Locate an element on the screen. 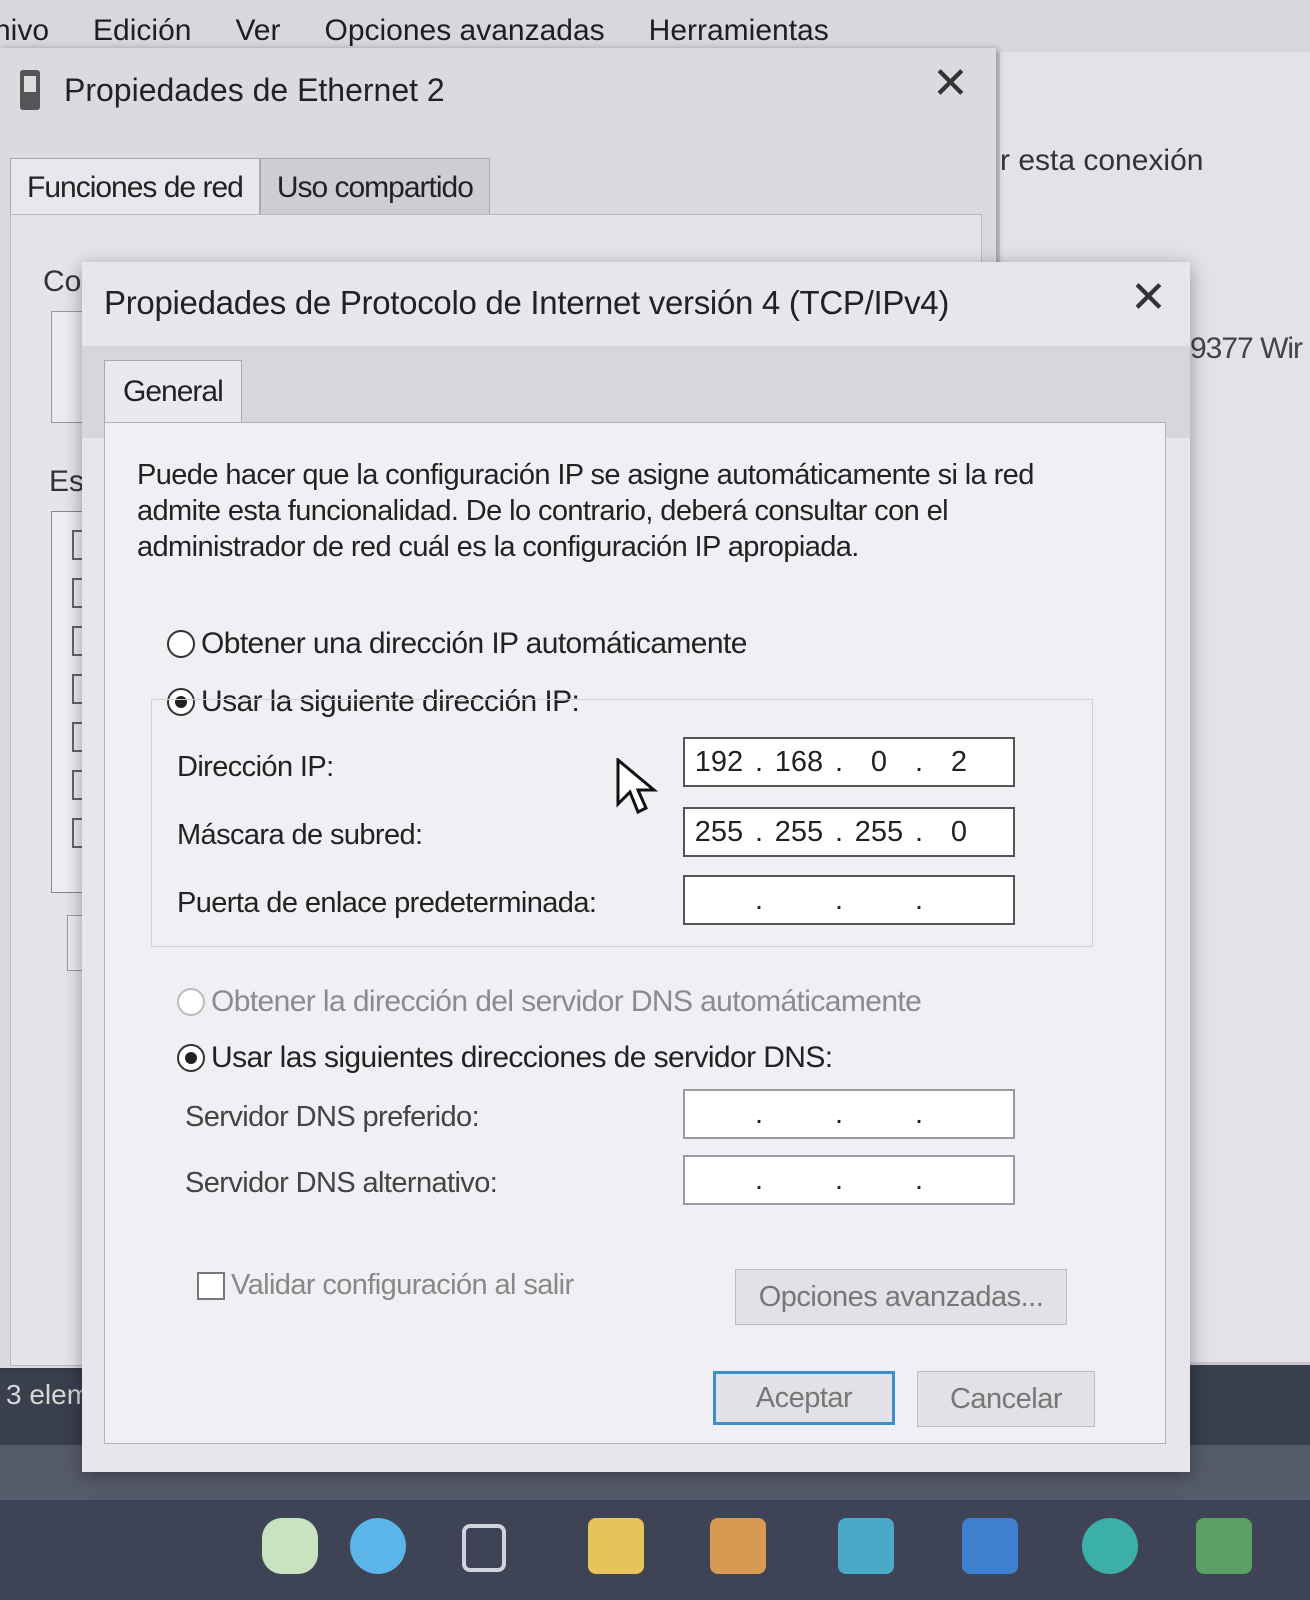 Image resolution: width=1310 pixels, height=1600 pixels. adapter-name-fragment: 9377 Wir is located at coordinates (1246, 348).